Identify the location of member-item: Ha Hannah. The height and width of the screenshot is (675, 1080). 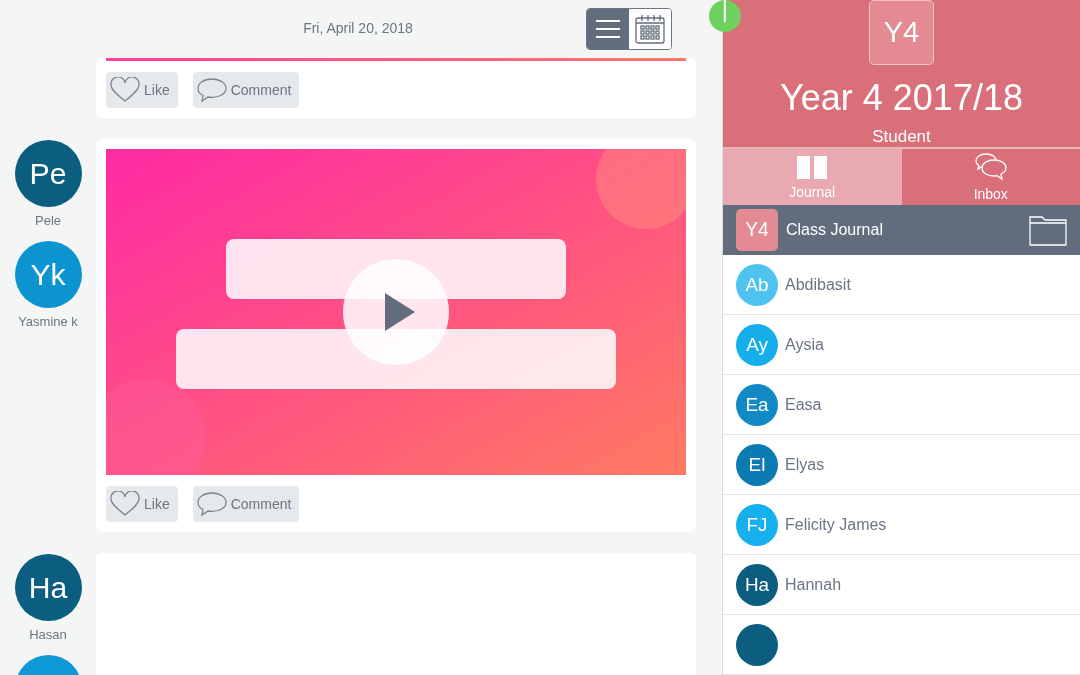
(901, 585).